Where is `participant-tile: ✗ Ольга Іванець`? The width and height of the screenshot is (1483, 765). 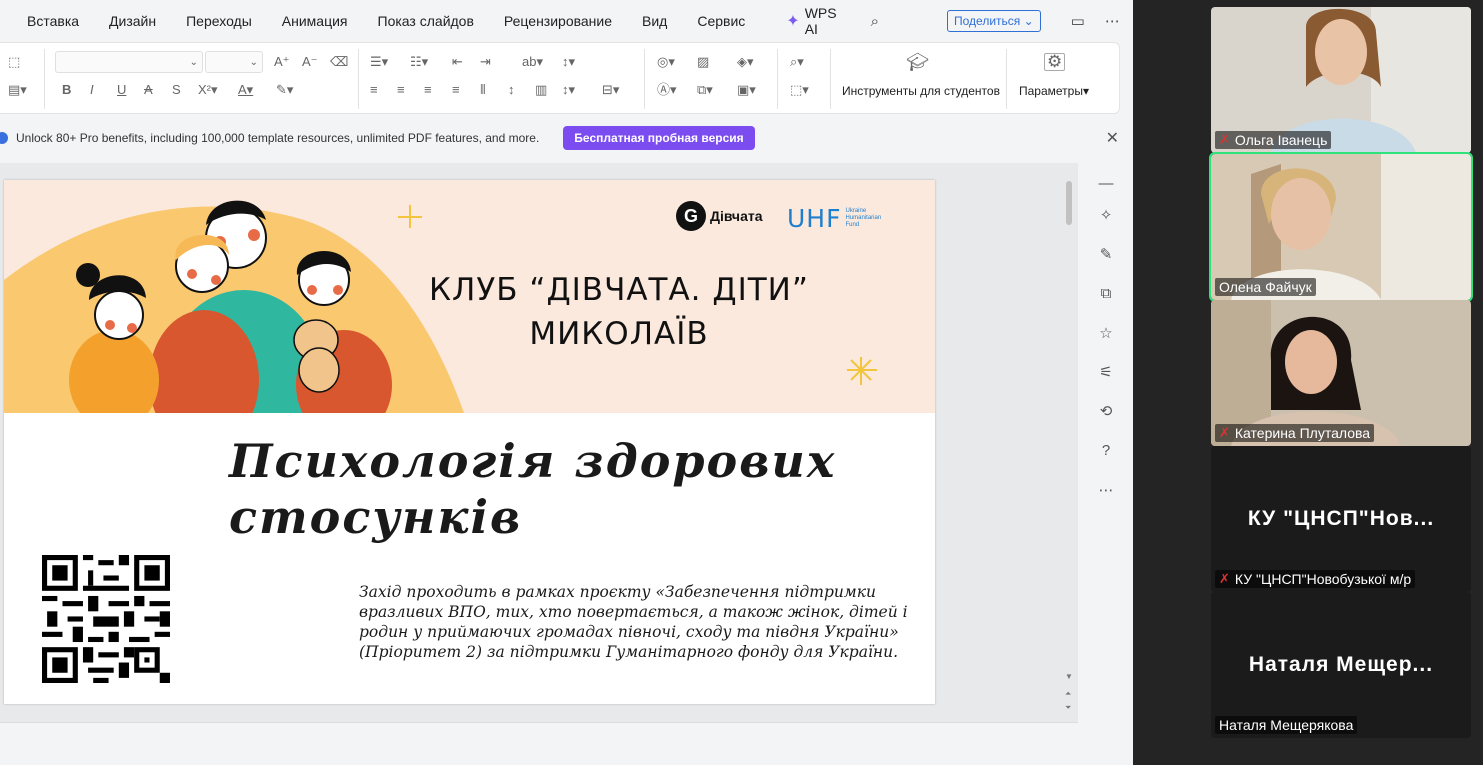
participant-tile: ✗ Ольга Іванець is located at coordinates (1341, 80).